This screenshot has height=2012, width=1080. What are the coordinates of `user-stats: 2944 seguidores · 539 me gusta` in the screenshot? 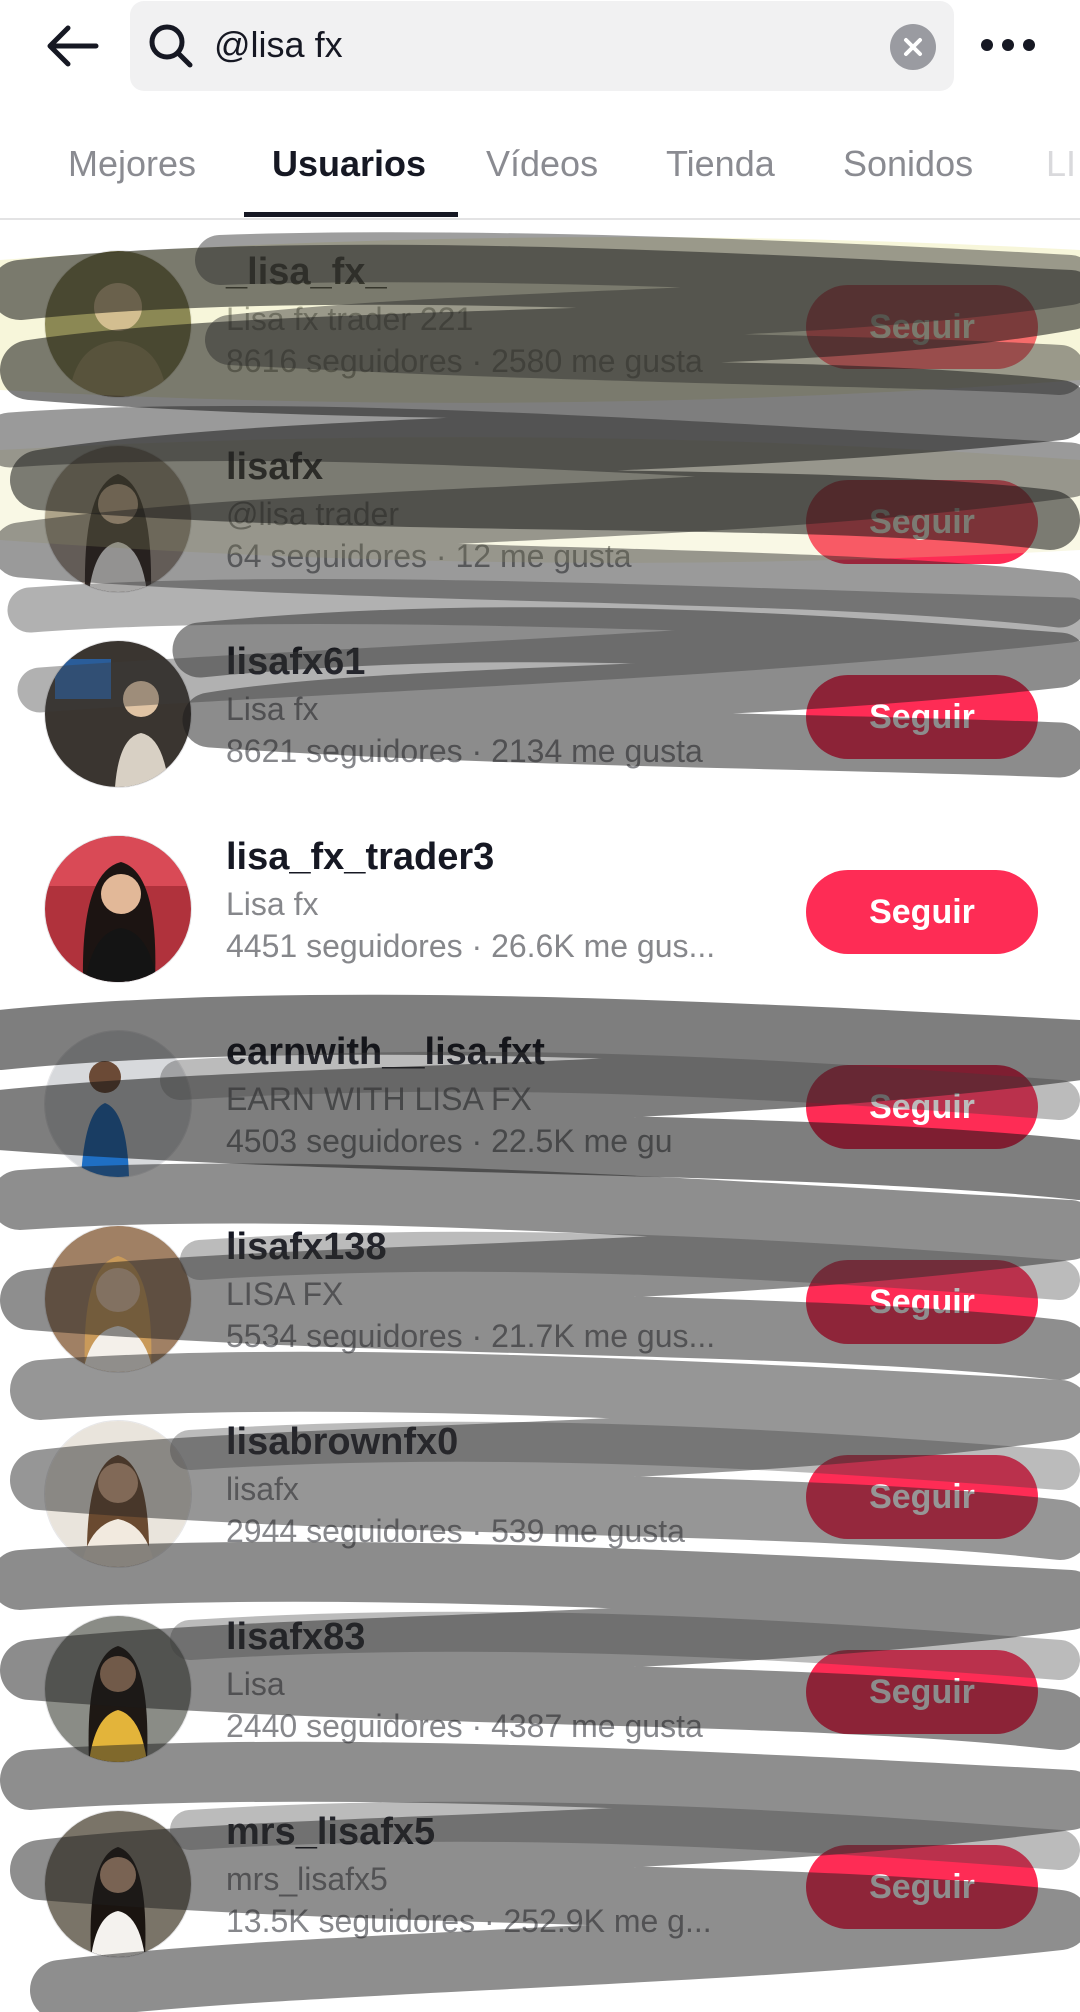 It's located at (455, 1531).